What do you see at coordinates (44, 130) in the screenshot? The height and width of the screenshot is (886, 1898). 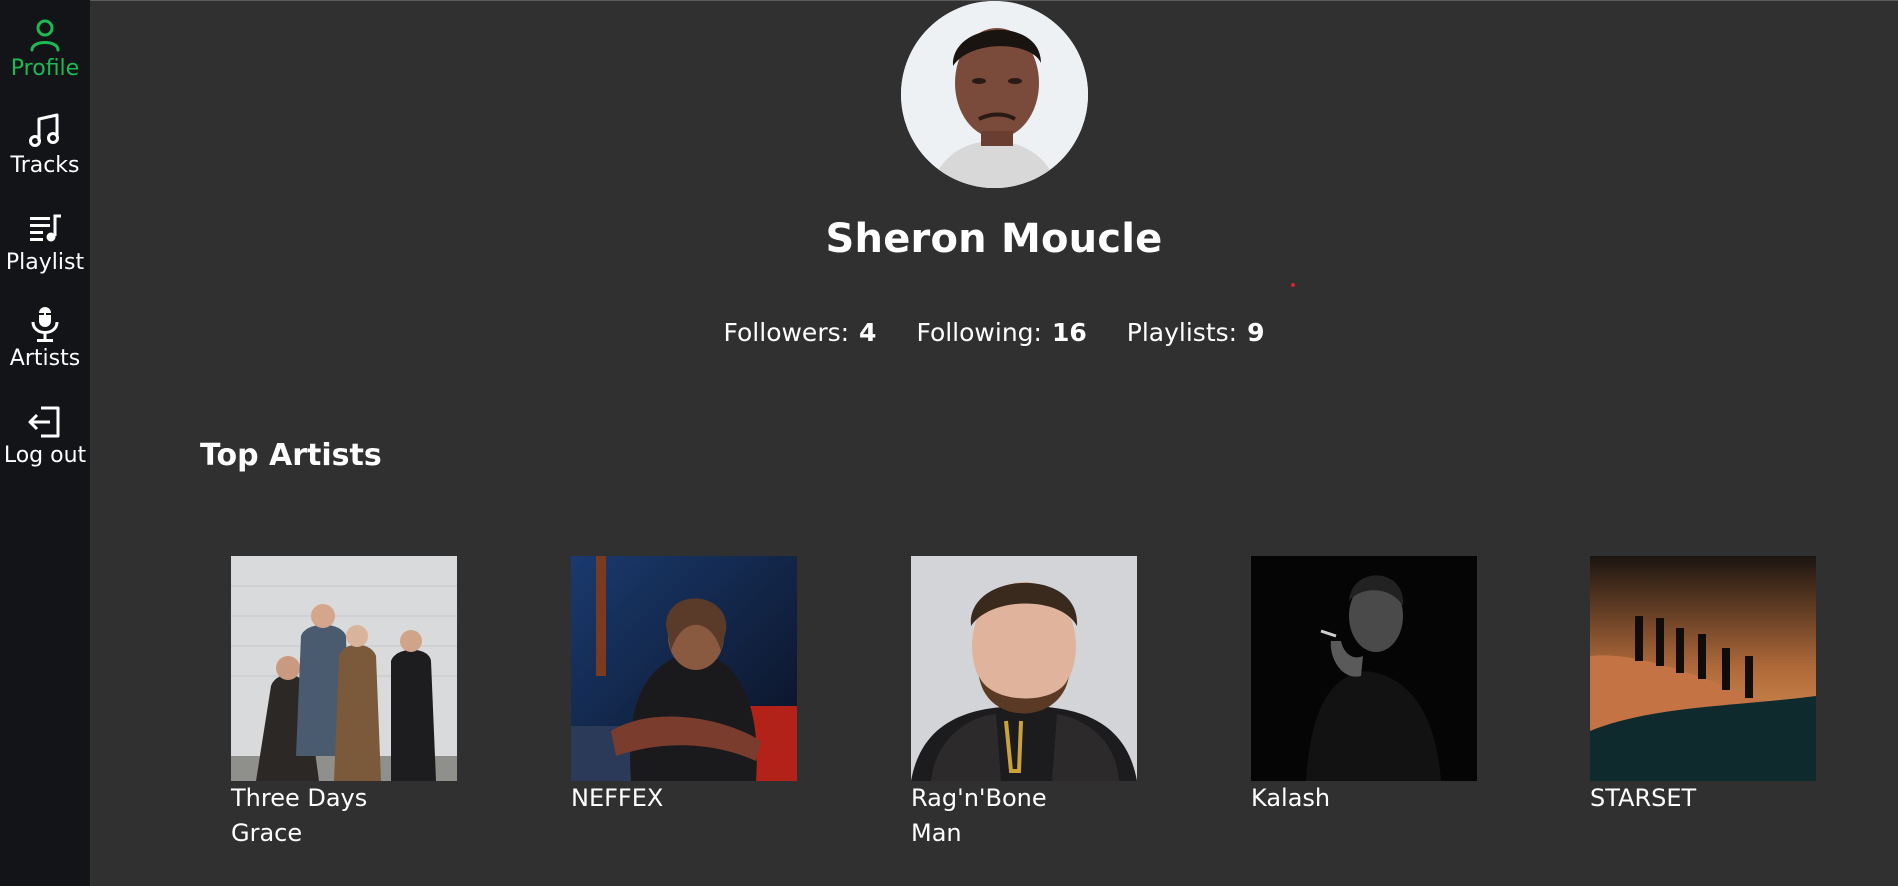 I see `music-note-icon` at bounding box center [44, 130].